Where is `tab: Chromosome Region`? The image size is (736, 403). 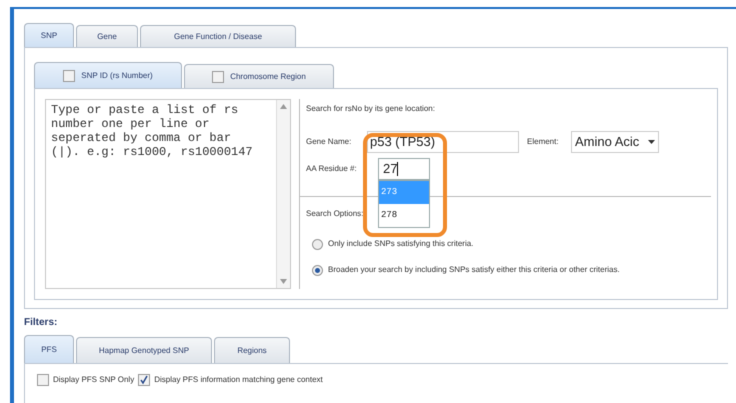
tab: Chromosome Region is located at coordinates (259, 76).